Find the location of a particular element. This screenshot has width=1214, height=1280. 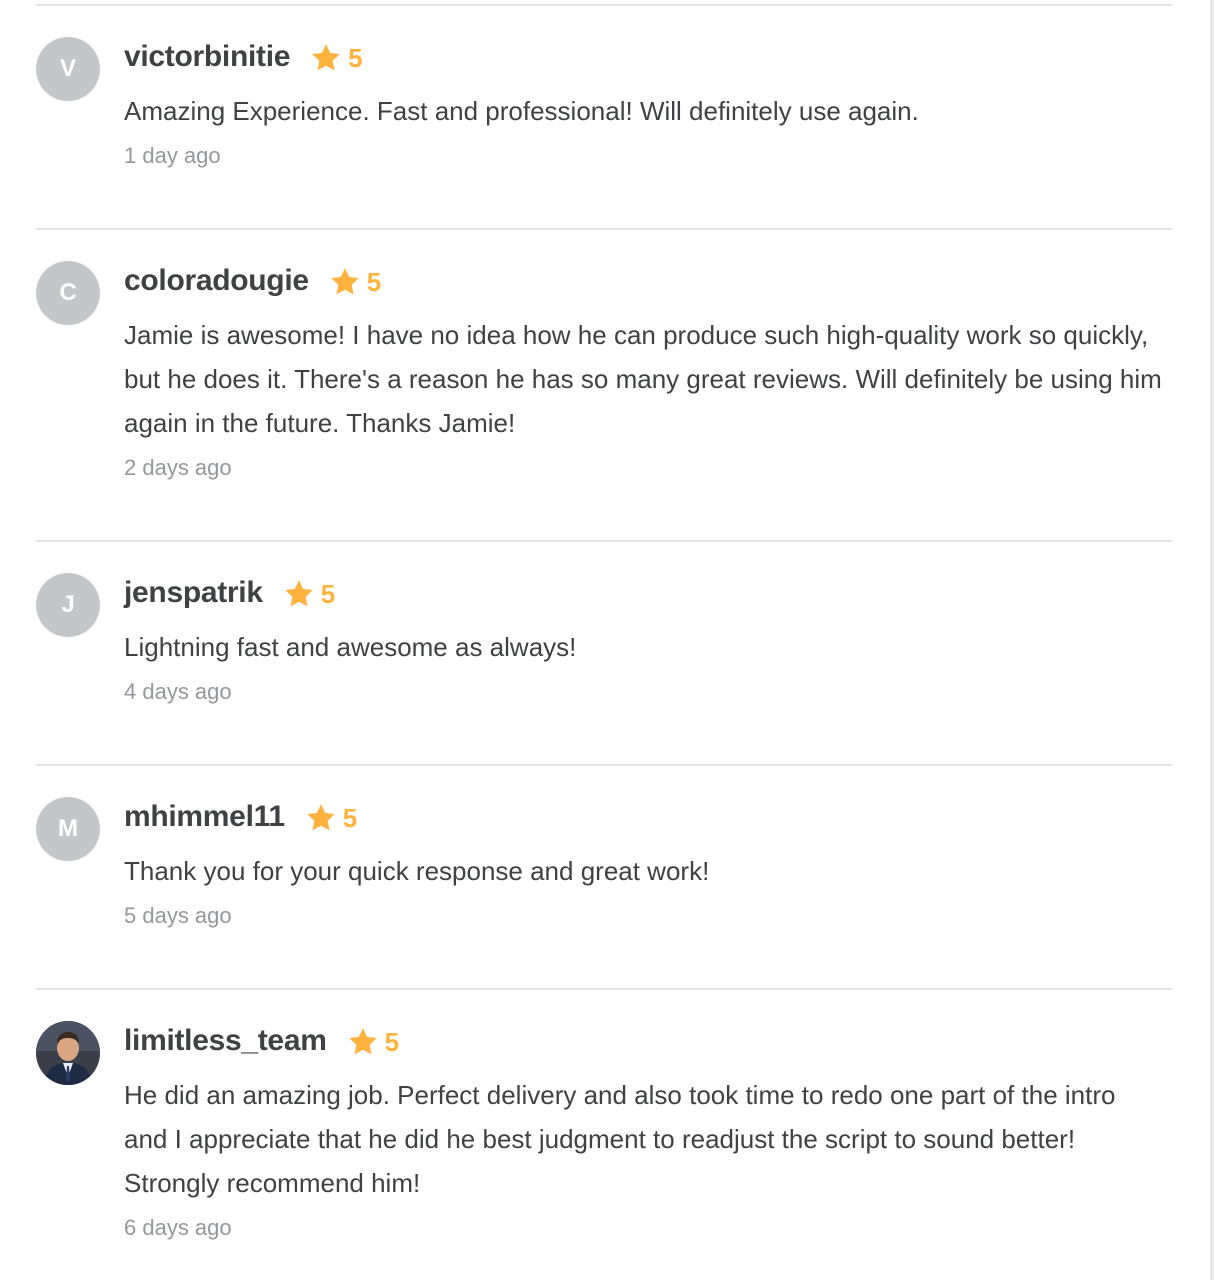

review-header: victorbinitie 5 is located at coordinates (648, 57).